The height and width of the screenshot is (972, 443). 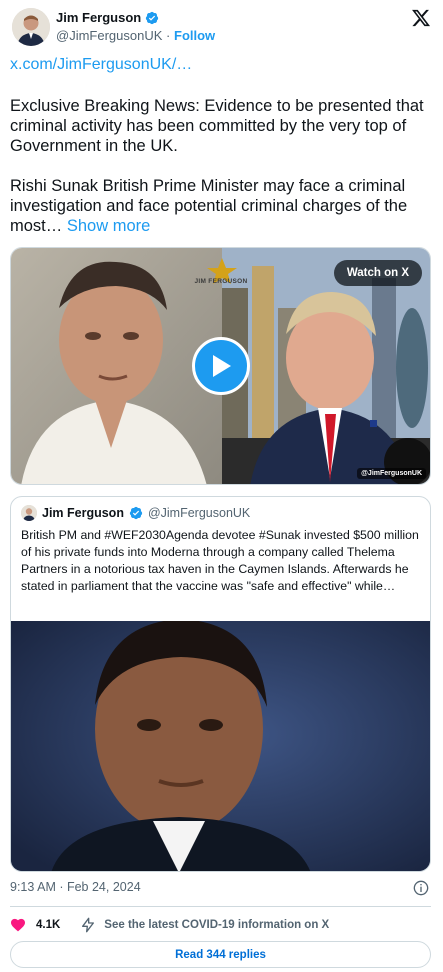 What do you see at coordinates (220, 906) in the screenshot?
I see `divider` at bounding box center [220, 906].